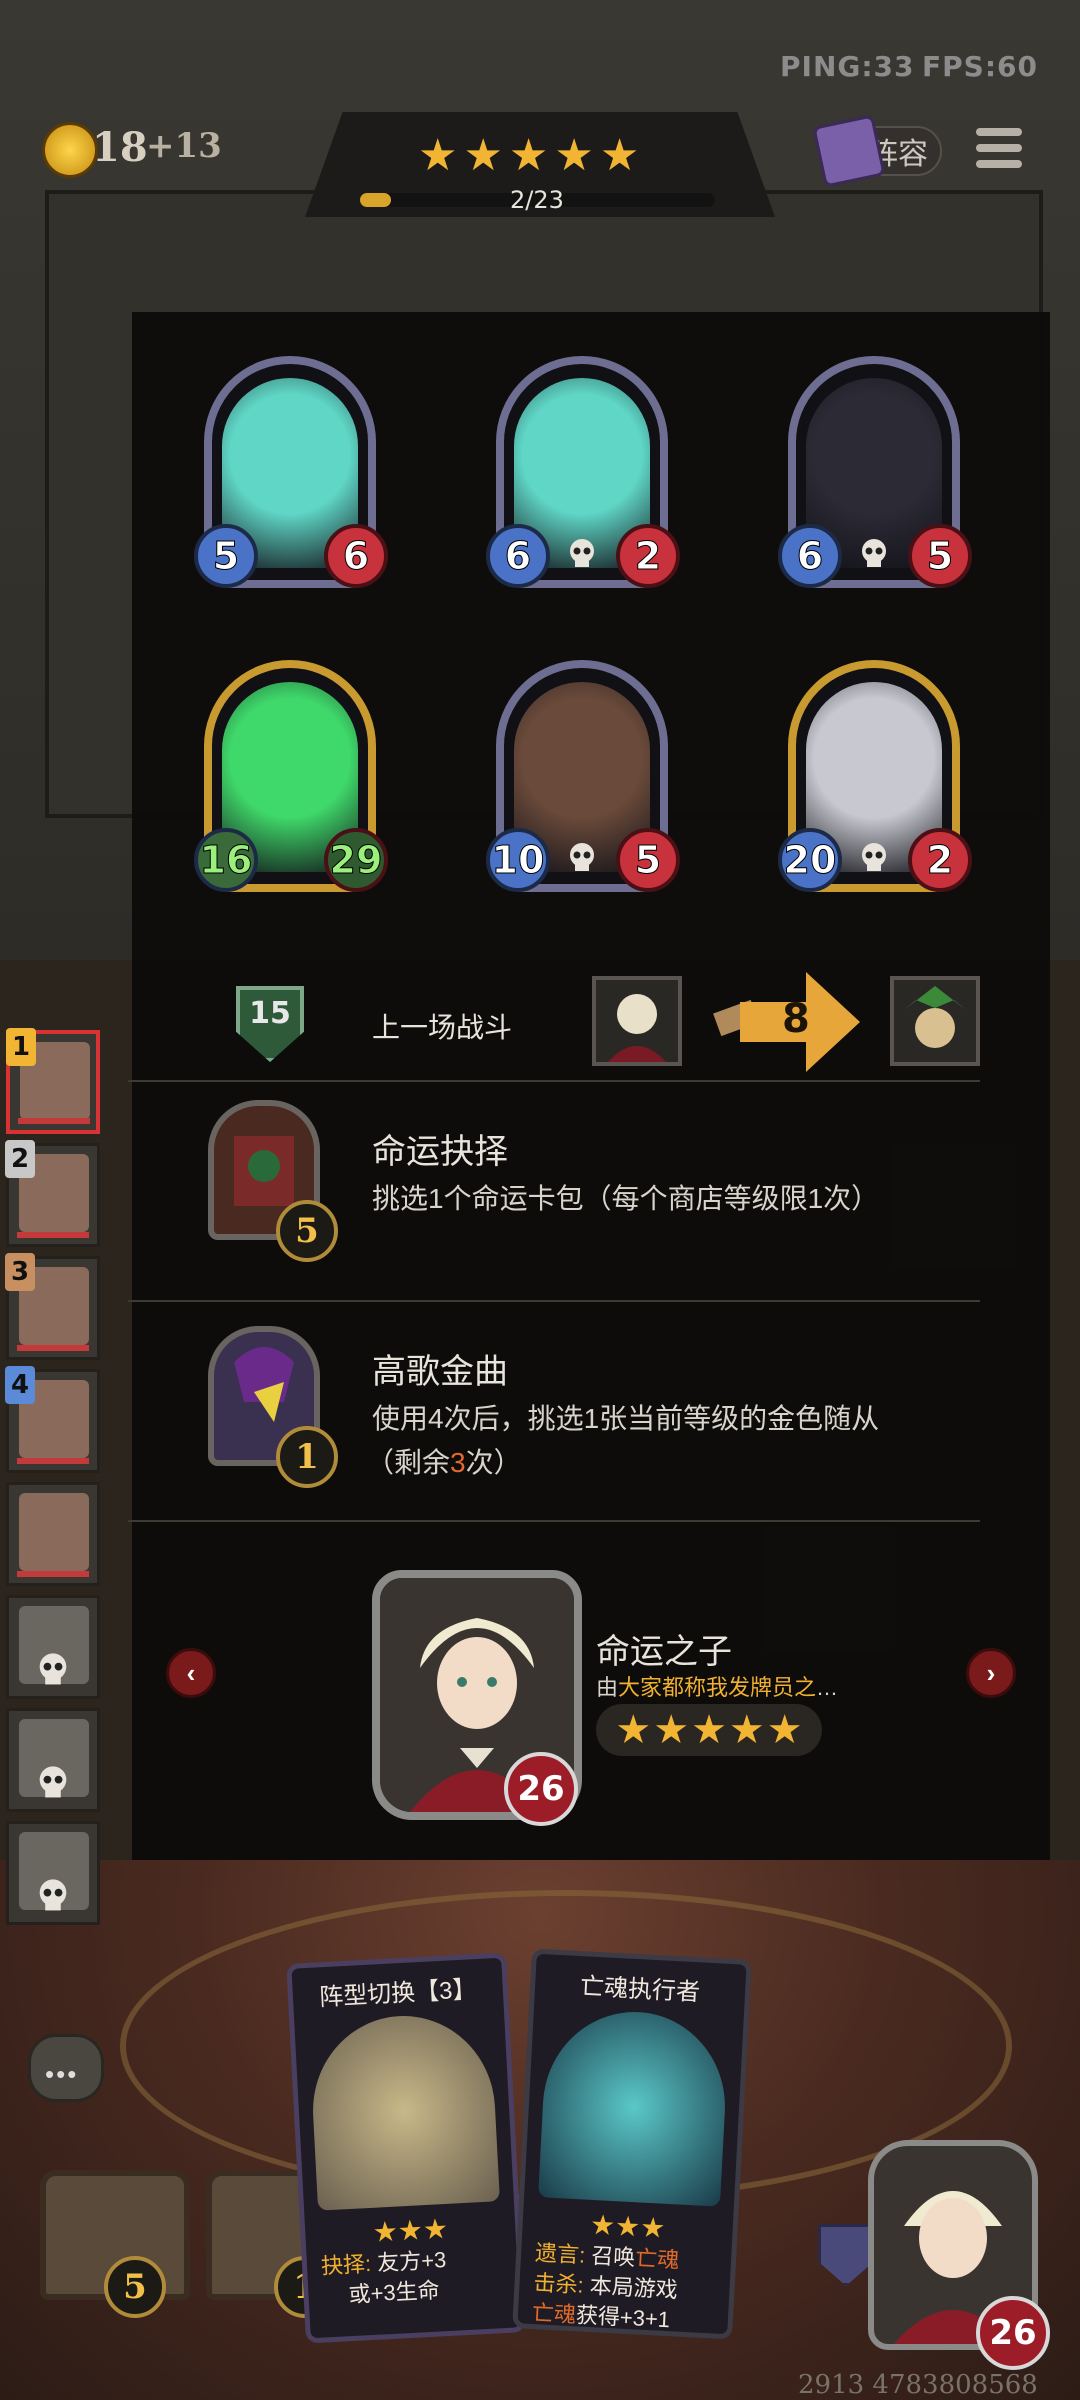  What do you see at coordinates (847, 66) in the screenshot?
I see `ping-readout: PING:33` at bounding box center [847, 66].